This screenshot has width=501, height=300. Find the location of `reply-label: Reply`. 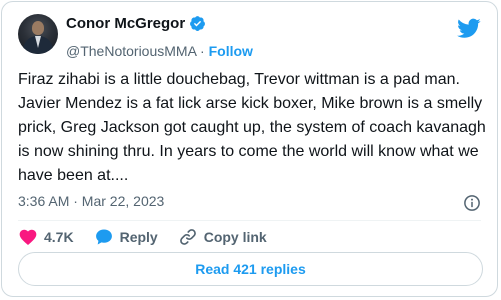

reply-label: Reply is located at coordinates (138, 237).